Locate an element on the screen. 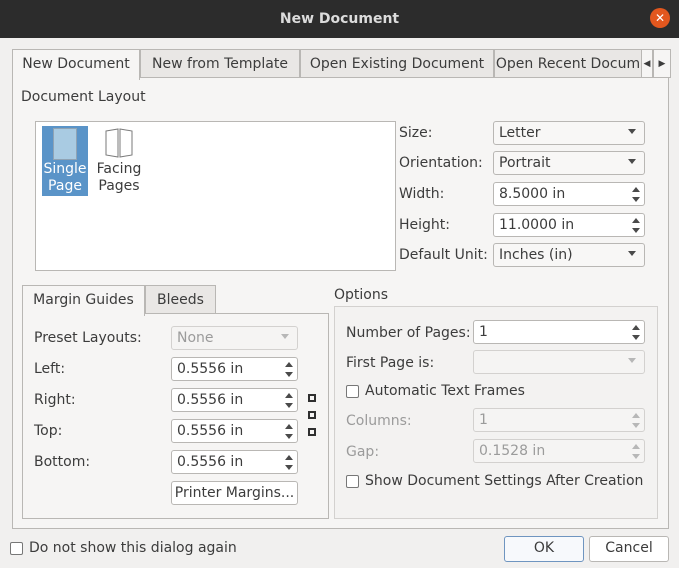  document-layout-heading: Document Layout is located at coordinates (83, 97).